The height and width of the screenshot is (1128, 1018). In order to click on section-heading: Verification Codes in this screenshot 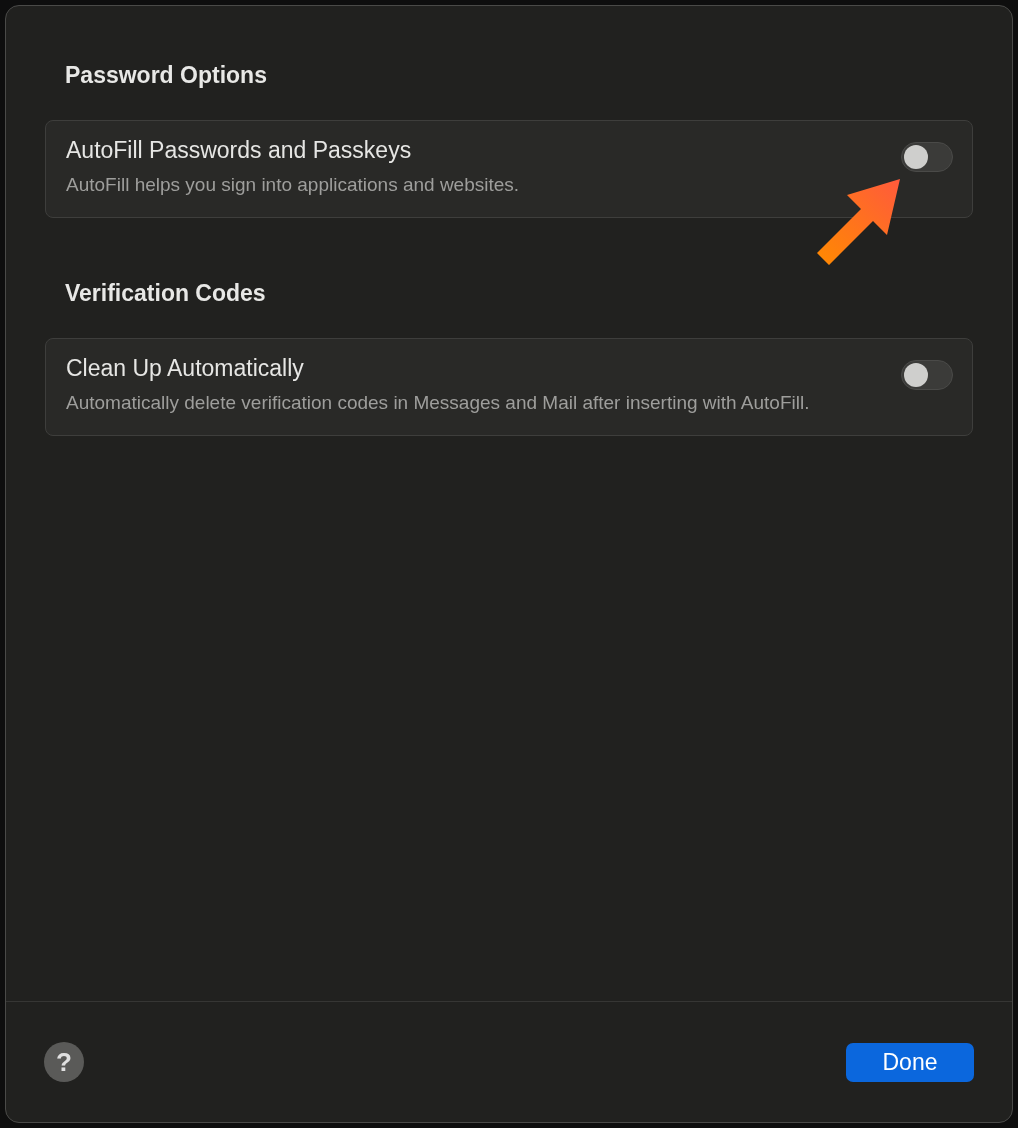, I will do `click(166, 293)`.